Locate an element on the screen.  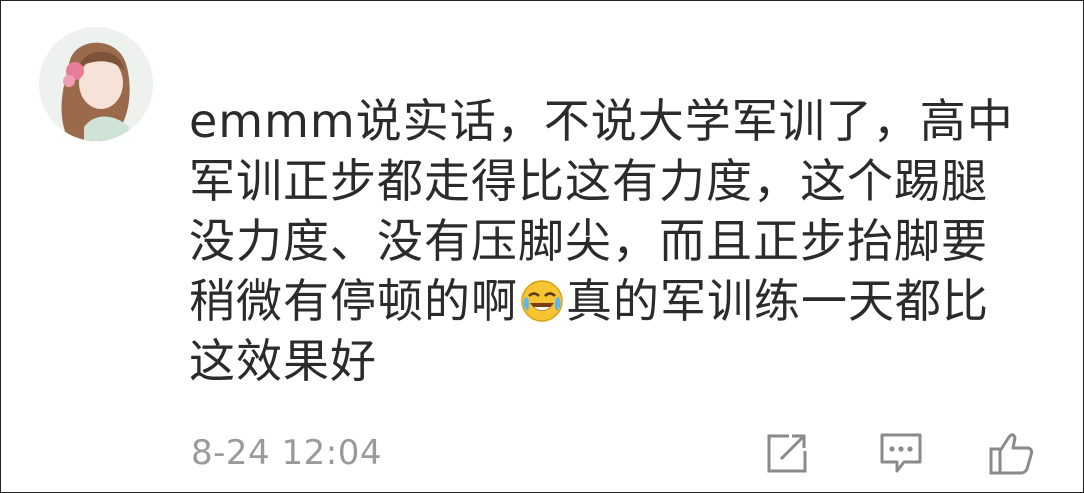
comment-line-part: 稍微有停顿的啊 is located at coordinates (353, 301).